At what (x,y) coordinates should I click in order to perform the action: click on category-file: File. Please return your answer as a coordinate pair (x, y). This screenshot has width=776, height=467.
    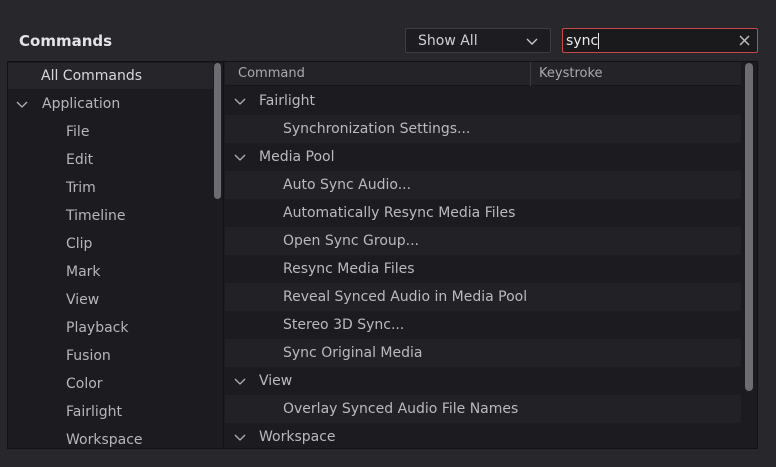
    Looking at the image, I should click on (77, 132).